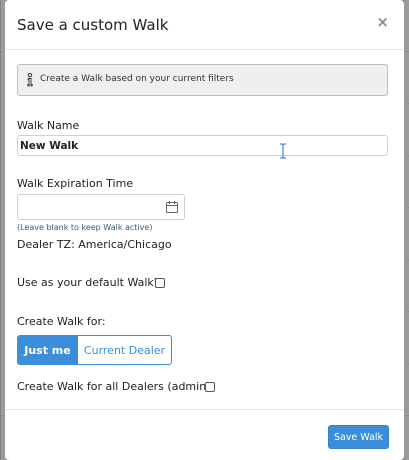  Describe the element at coordinates (125, 350) in the screenshot. I see `current-dealer-button: Current Dealer` at that location.